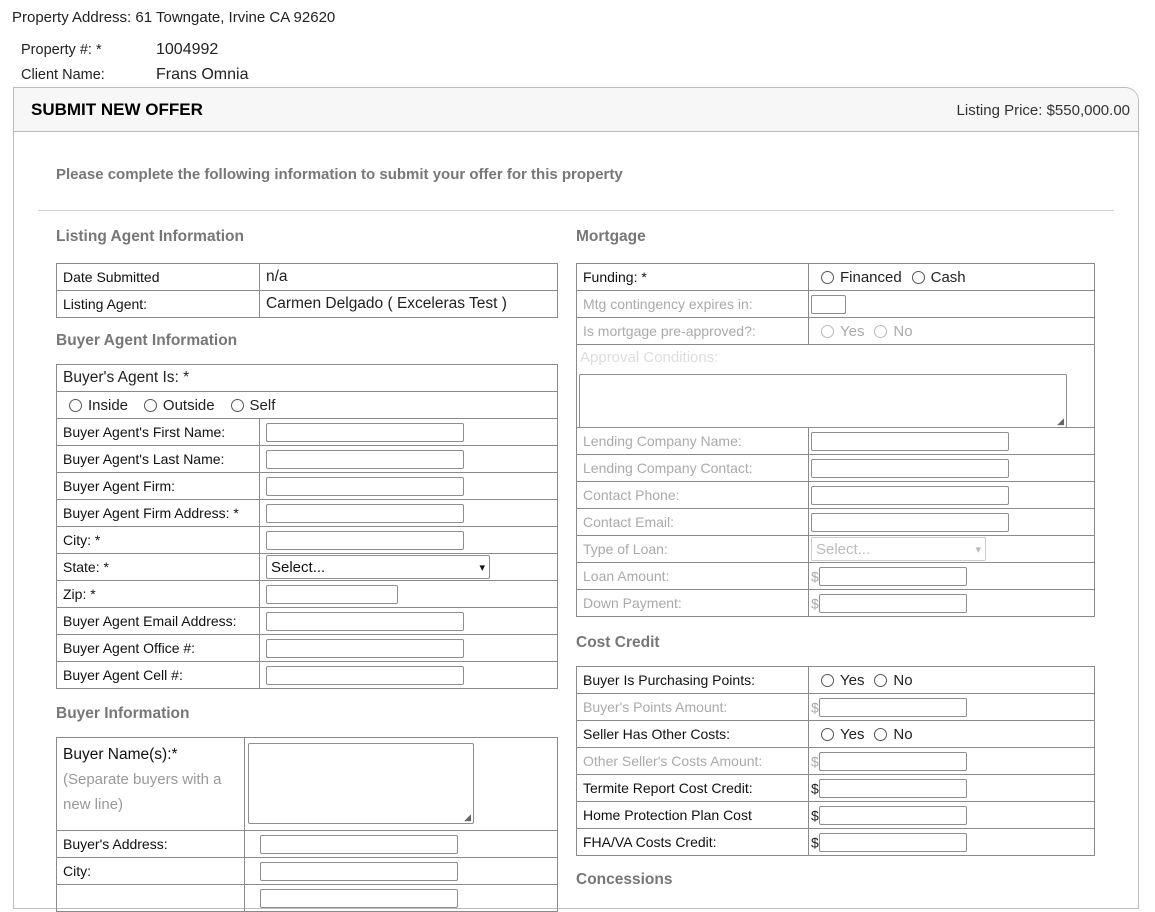 This screenshot has width=1155, height=912. I want to click on agent-email-label: Buyer Agent Email Address:, so click(158, 621).